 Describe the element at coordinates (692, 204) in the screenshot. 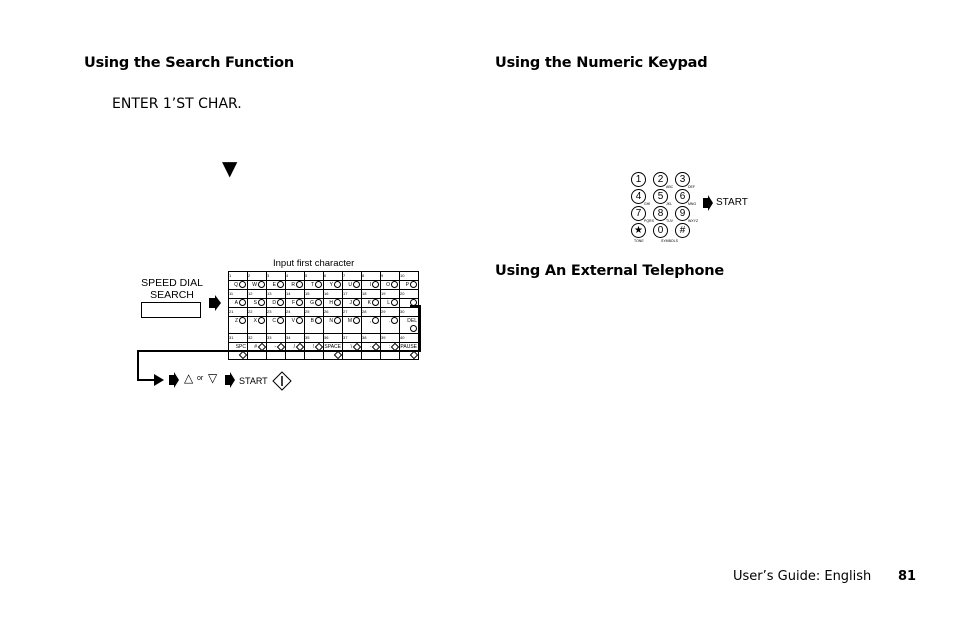

I see `keypad-key-sublabel: MNO` at that location.